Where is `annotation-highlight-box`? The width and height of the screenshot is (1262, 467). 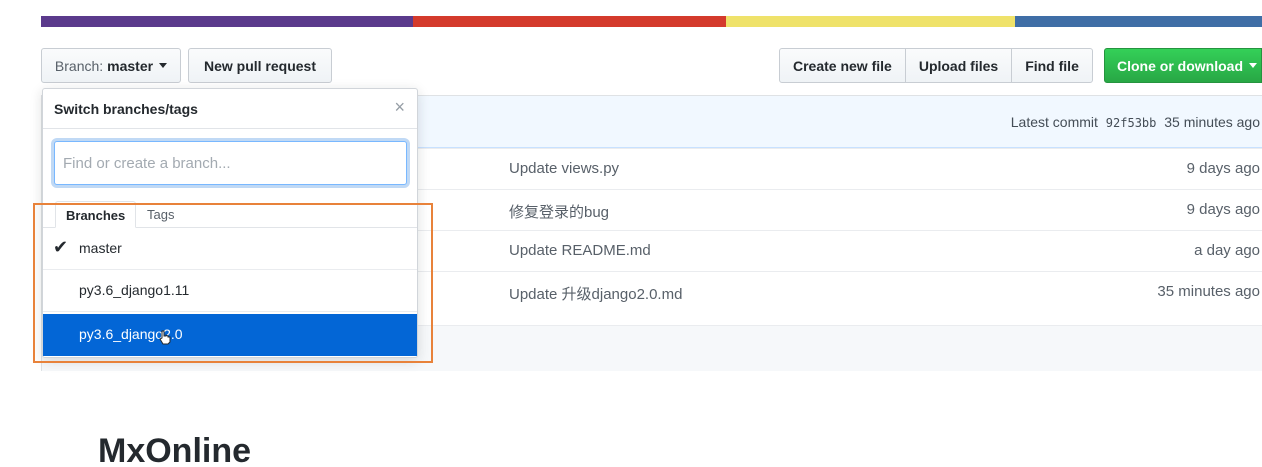
annotation-highlight-box is located at coordinates (233, 283).